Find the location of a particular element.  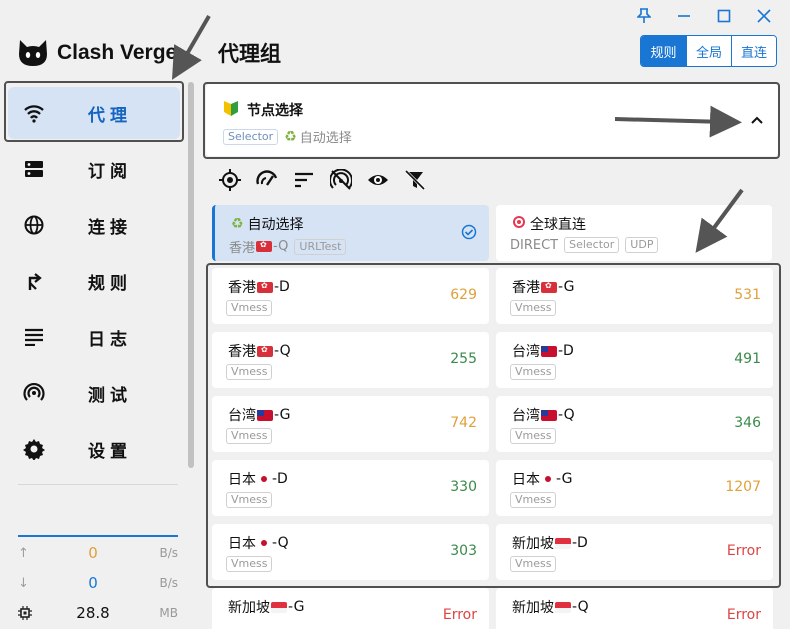

proxy-tag: URLTest is located at coordinates (320, 246).